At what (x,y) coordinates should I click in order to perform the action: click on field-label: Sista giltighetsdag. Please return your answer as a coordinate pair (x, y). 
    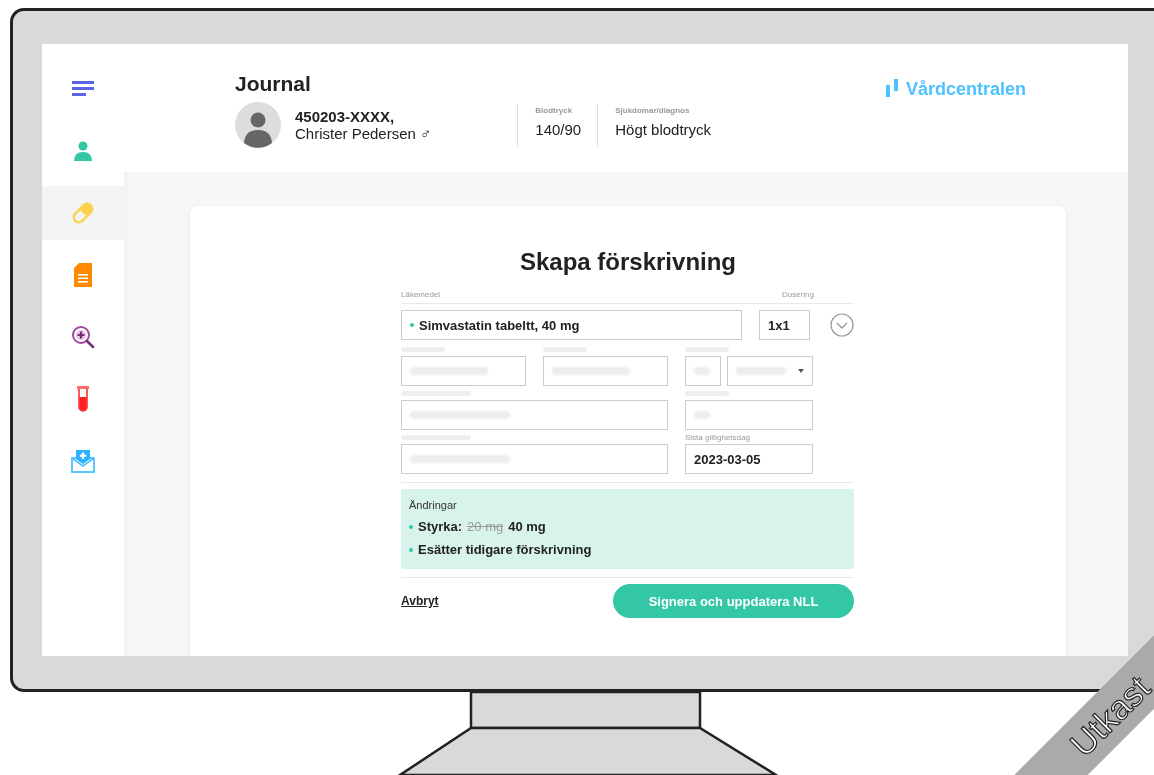
    Looking at the image, I should click on (718, 437).